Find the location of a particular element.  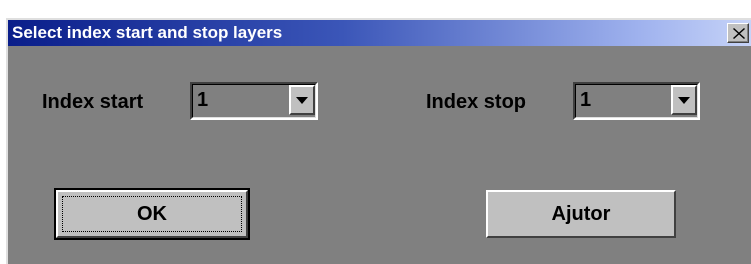

ok-button-label: OK is located at coordinates (152, 214).